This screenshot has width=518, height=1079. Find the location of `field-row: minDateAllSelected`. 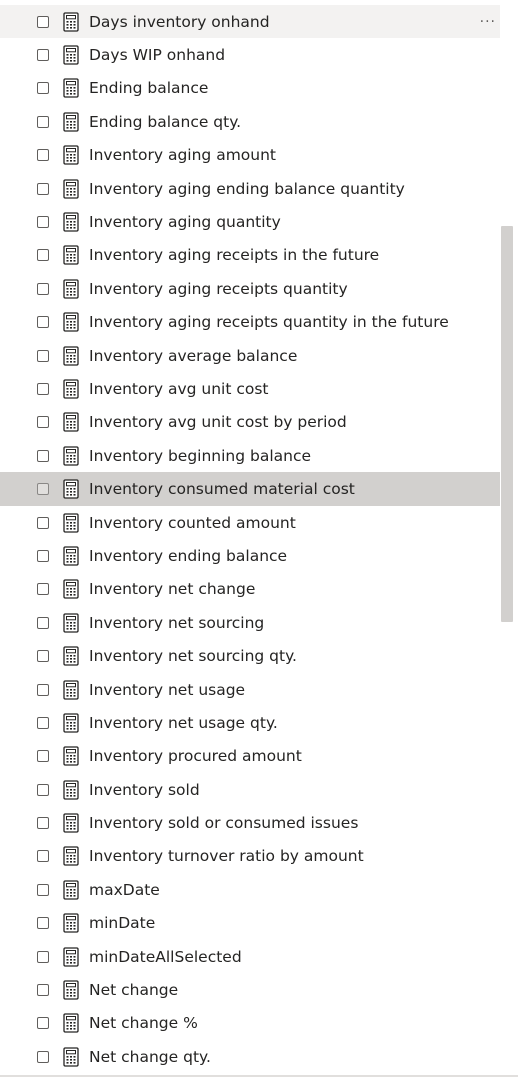

field-row: minDateAllSelected is located at coordinates (250, 956).